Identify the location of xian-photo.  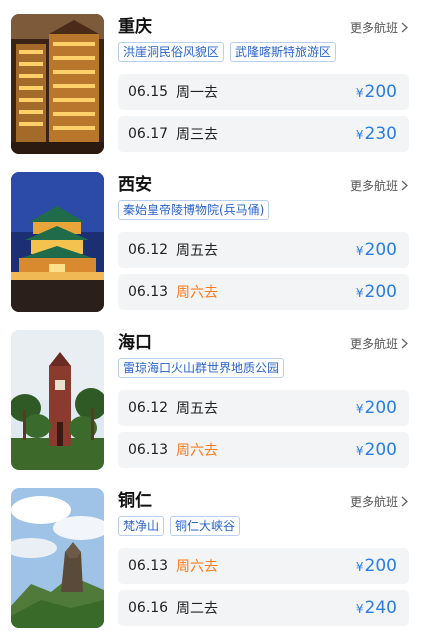
(57, 242).